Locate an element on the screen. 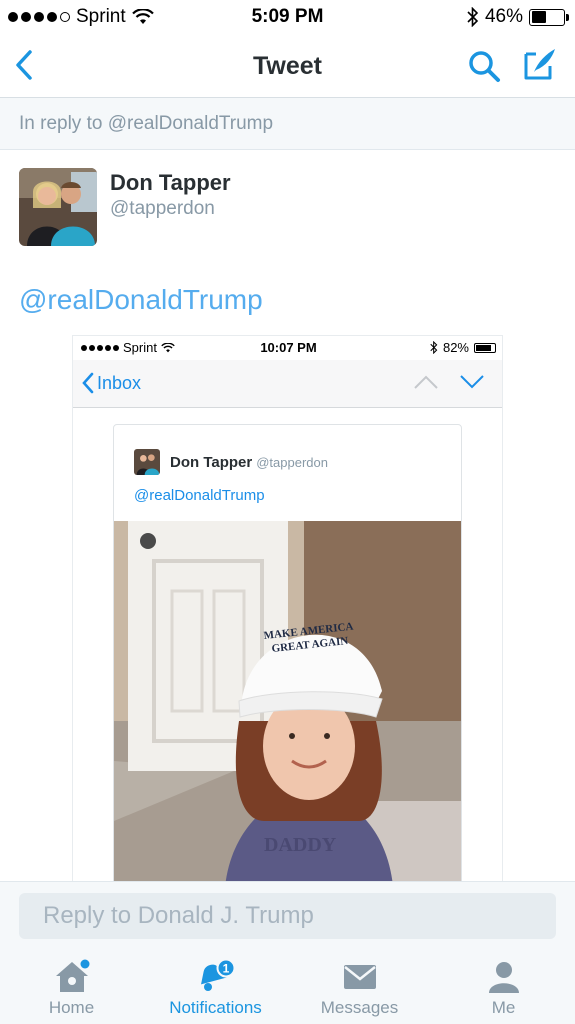  avatar is located at coordinates (58, 207).